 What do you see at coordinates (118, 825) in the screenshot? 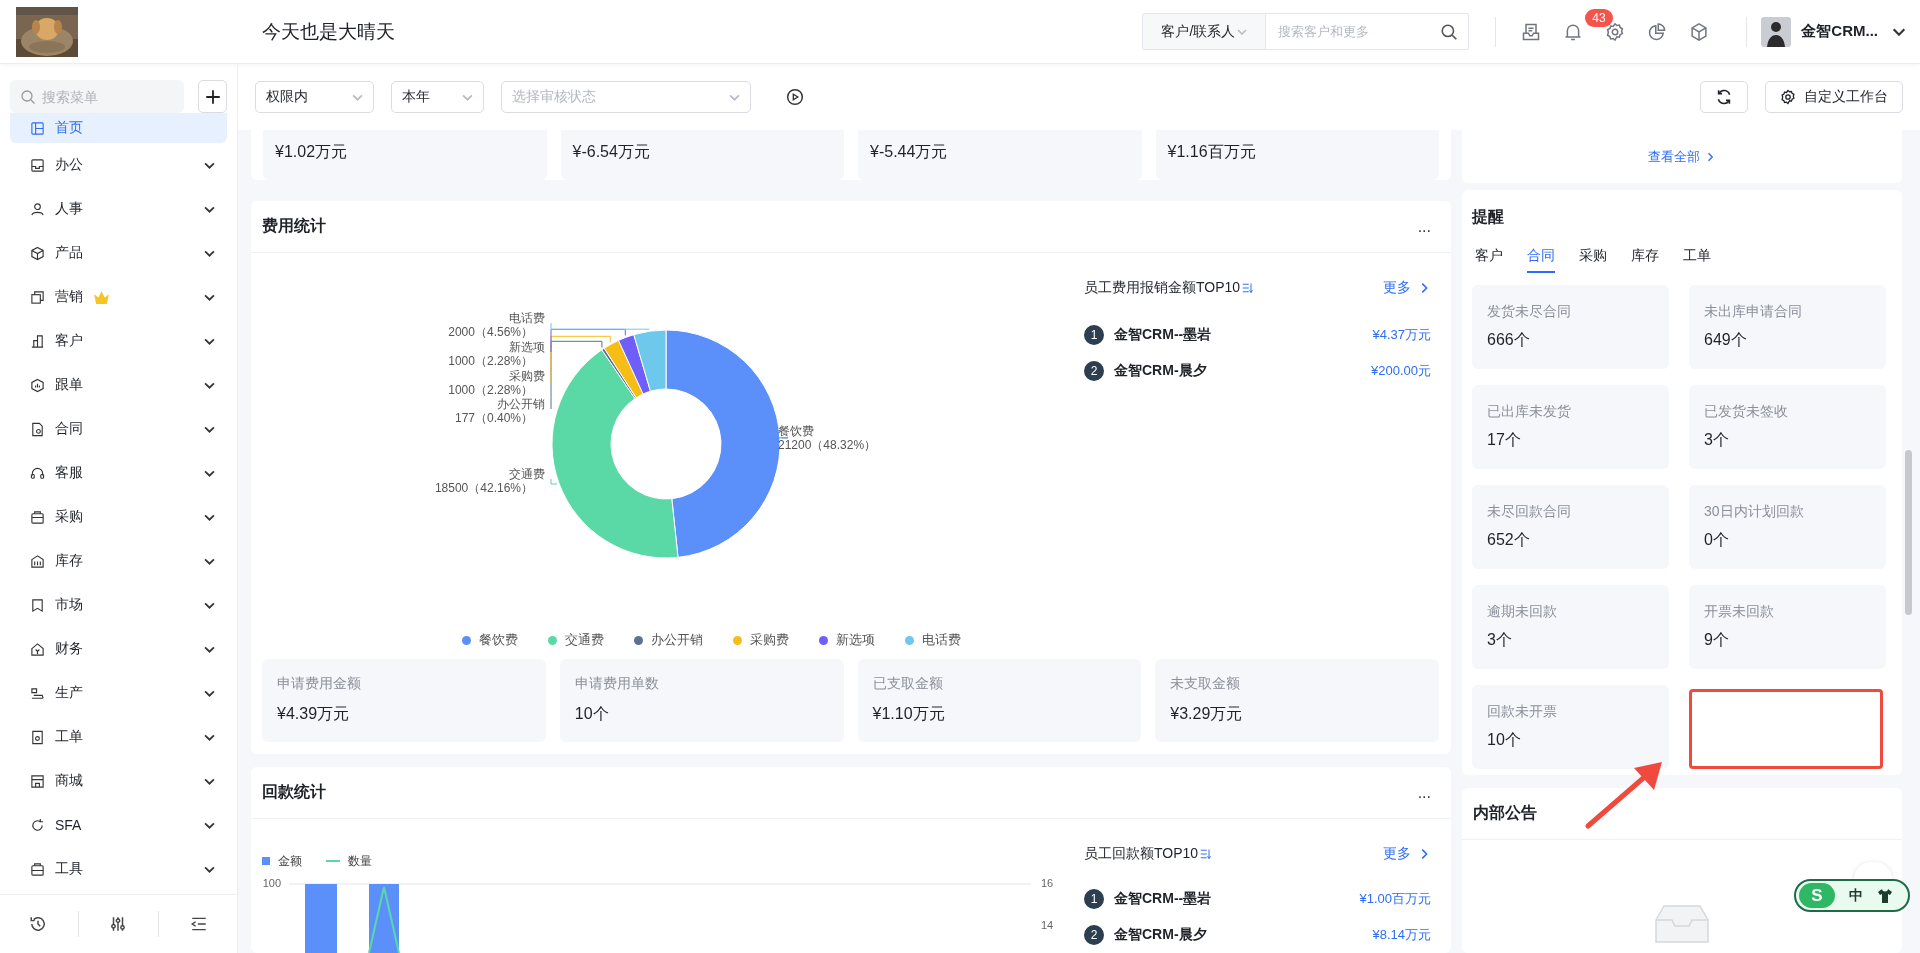
I see `sidebar-item: SFA` at bounding box center [118, 825].